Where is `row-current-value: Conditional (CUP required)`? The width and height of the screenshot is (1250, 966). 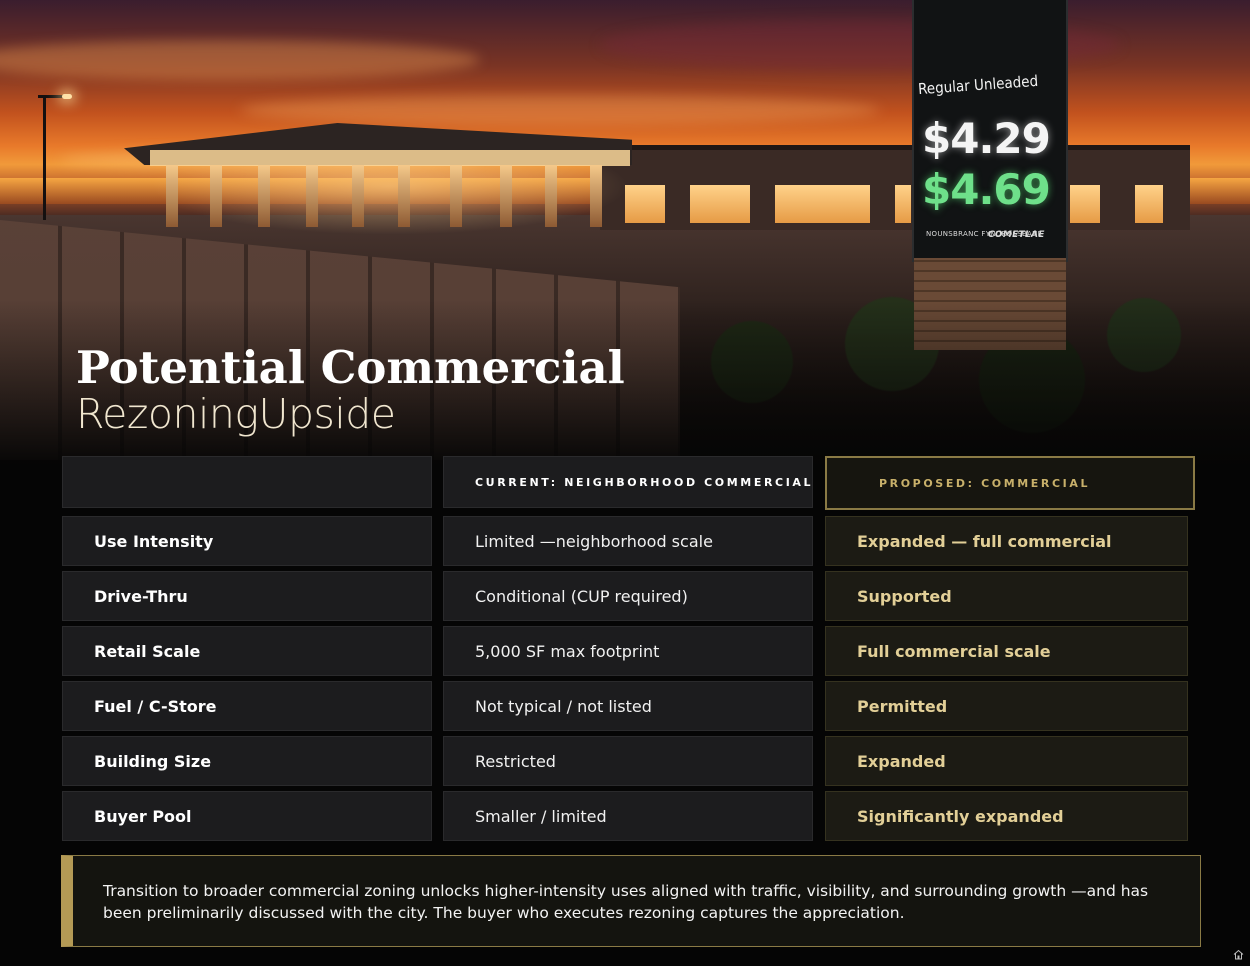
row-current-value: Conditional (CUP required) is located at coordinates (581, 596).